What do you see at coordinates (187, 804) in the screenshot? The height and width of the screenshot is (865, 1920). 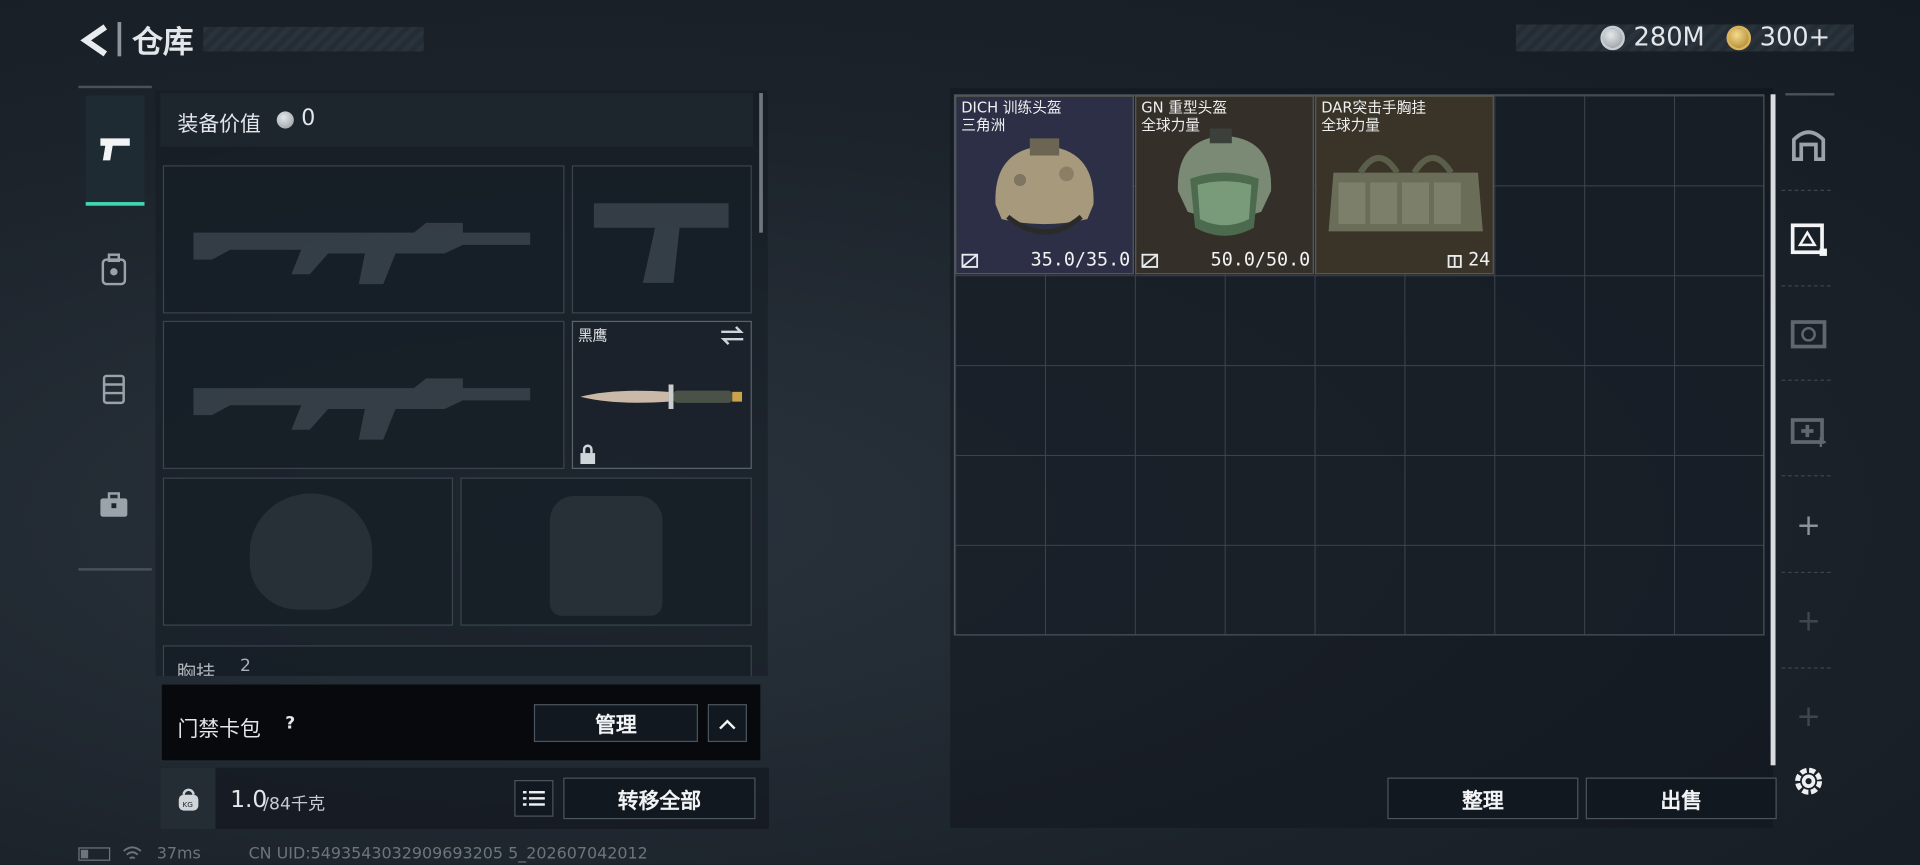 I see `svg-text: KG` at bounding box center [187, 804].